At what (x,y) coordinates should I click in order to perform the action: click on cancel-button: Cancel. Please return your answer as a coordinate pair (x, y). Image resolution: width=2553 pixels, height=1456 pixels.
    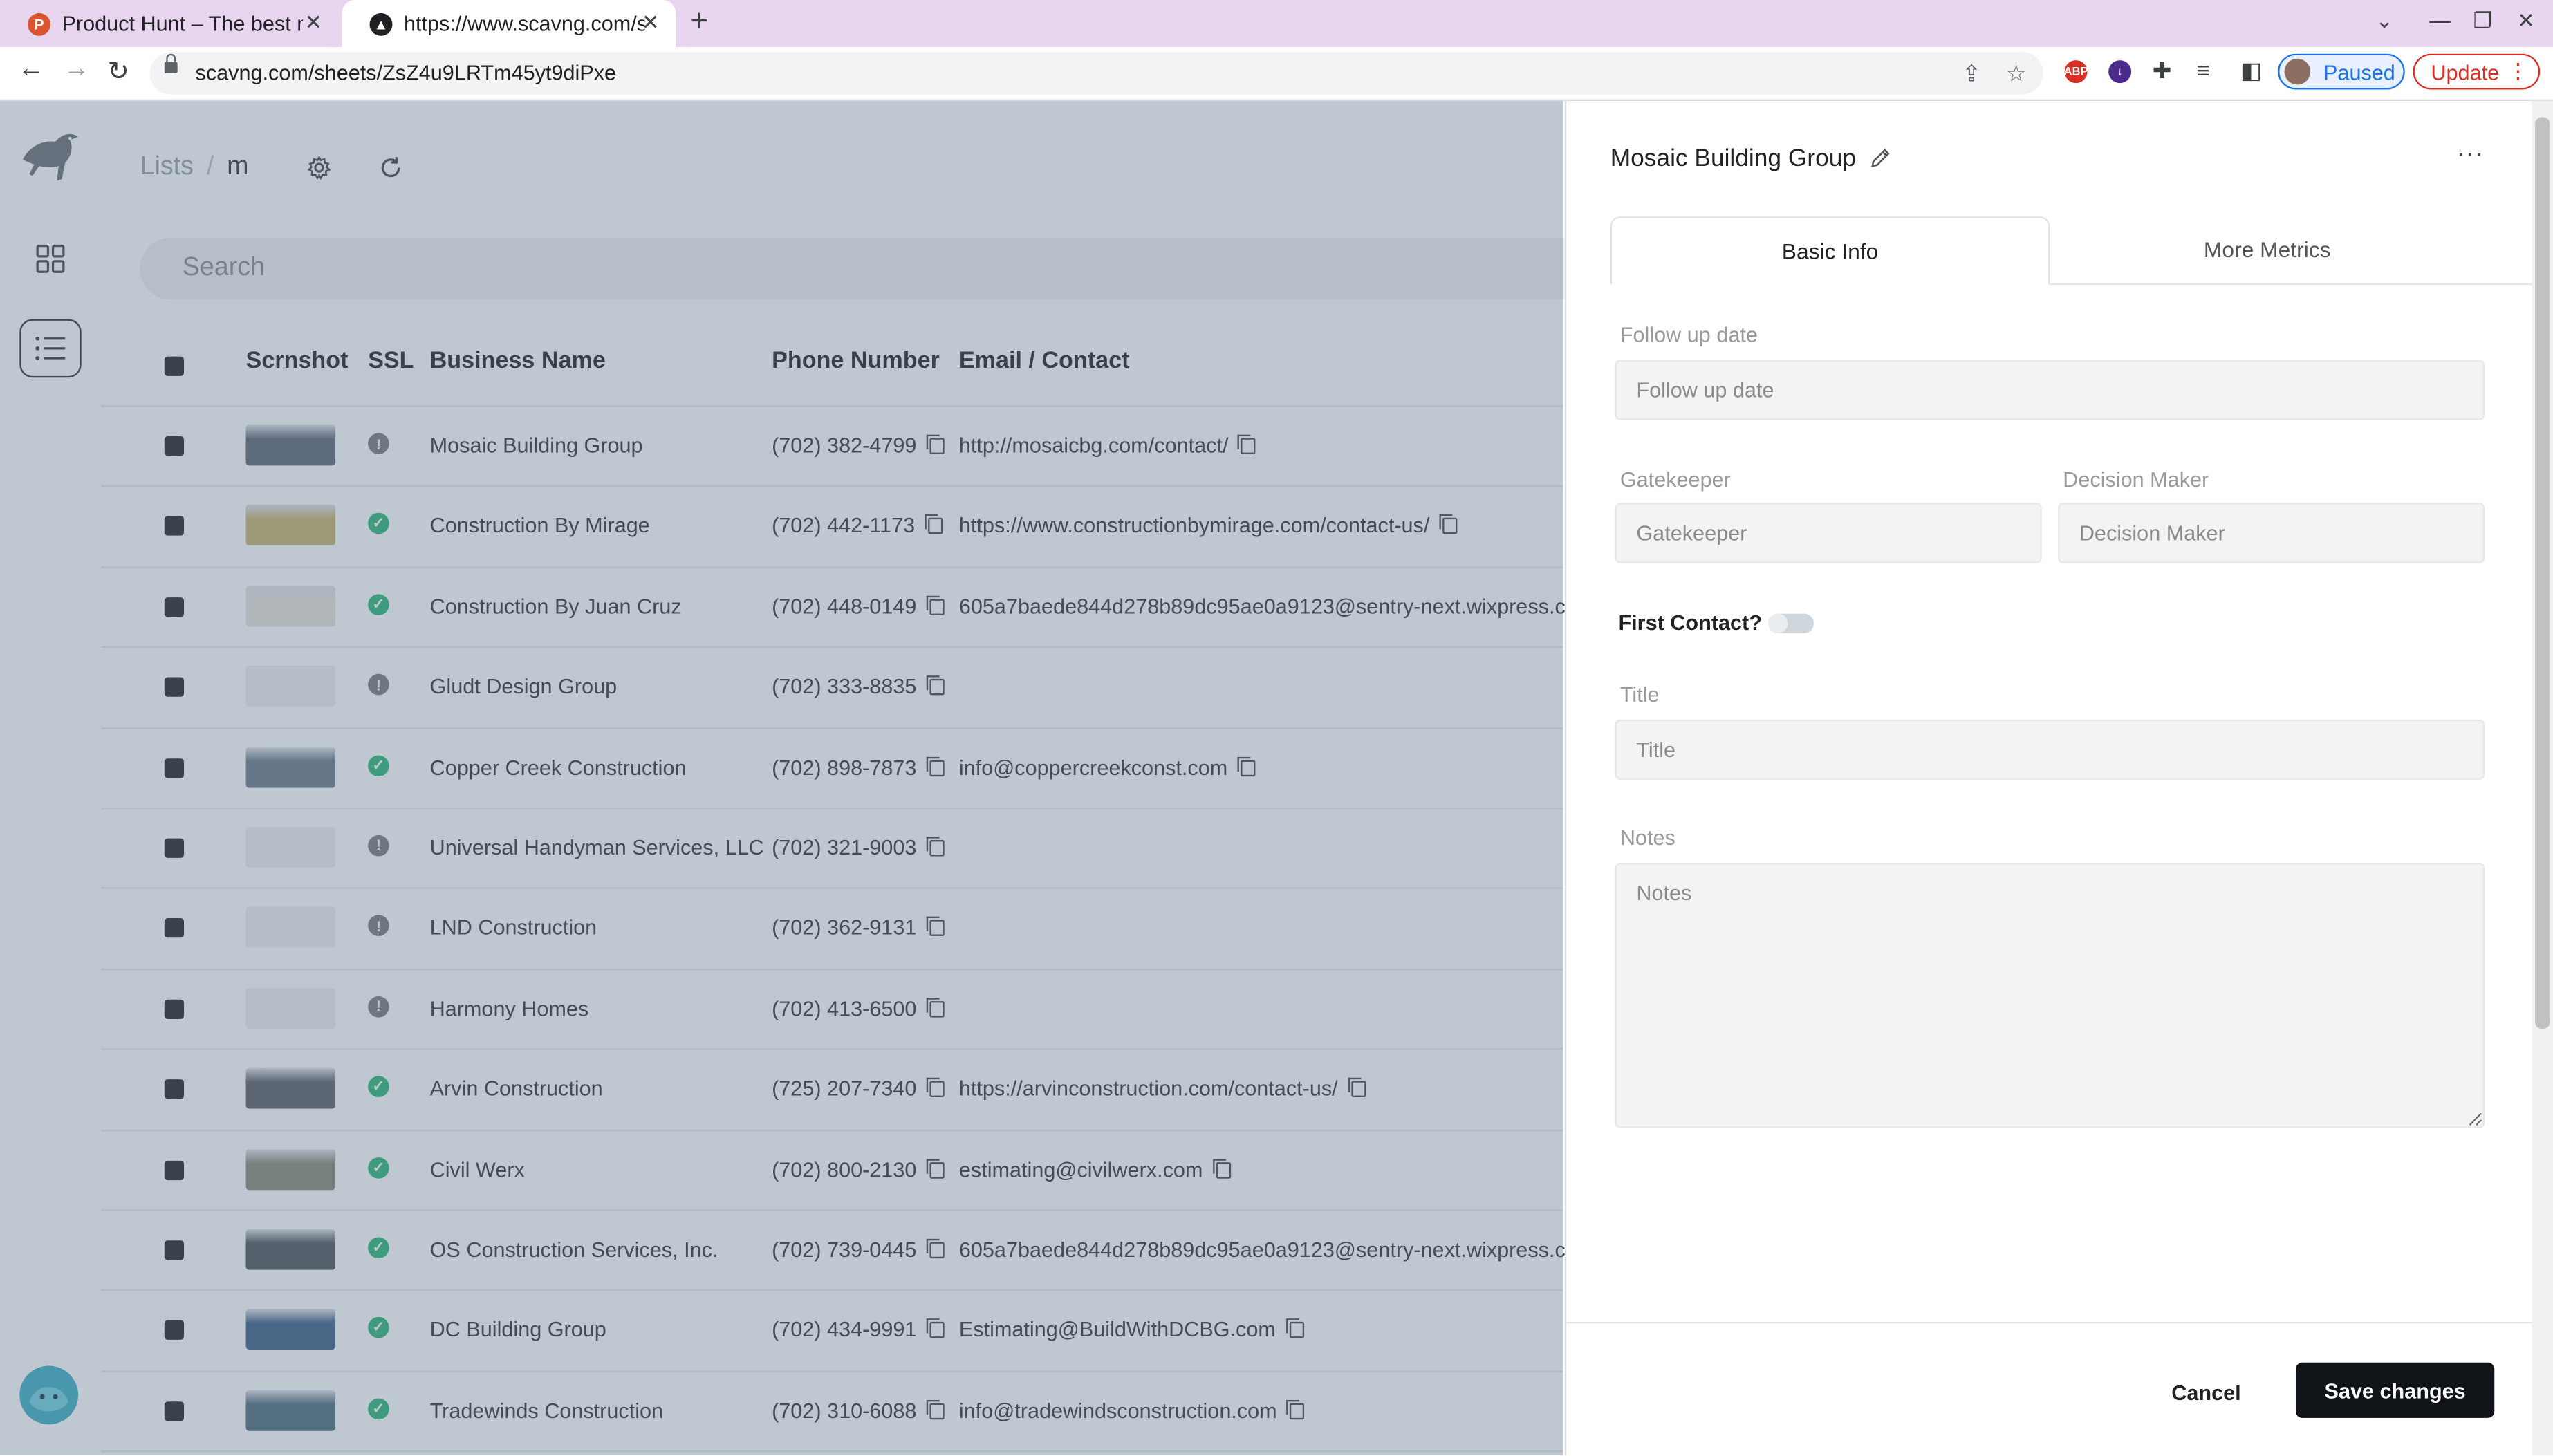
    Looking at the image, I should click on (2206, 1392).